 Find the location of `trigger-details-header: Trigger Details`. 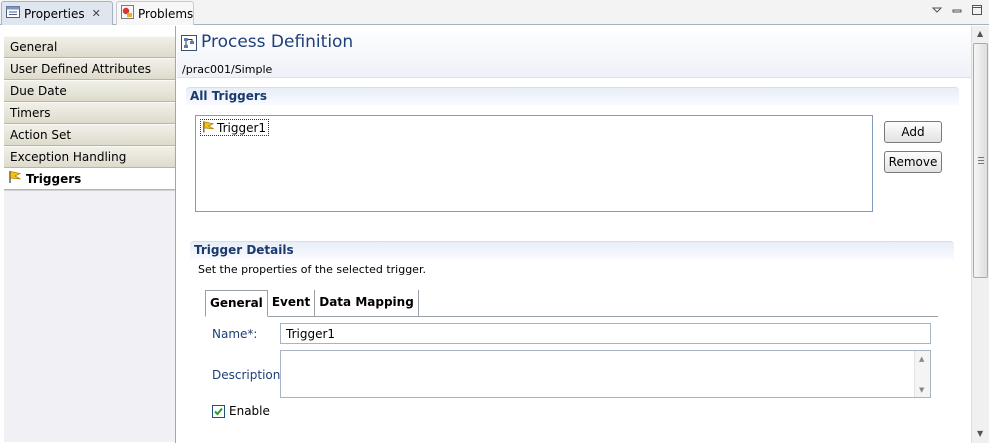

trigger-details-header: Trigger Details is located at coordinates (572, 250).